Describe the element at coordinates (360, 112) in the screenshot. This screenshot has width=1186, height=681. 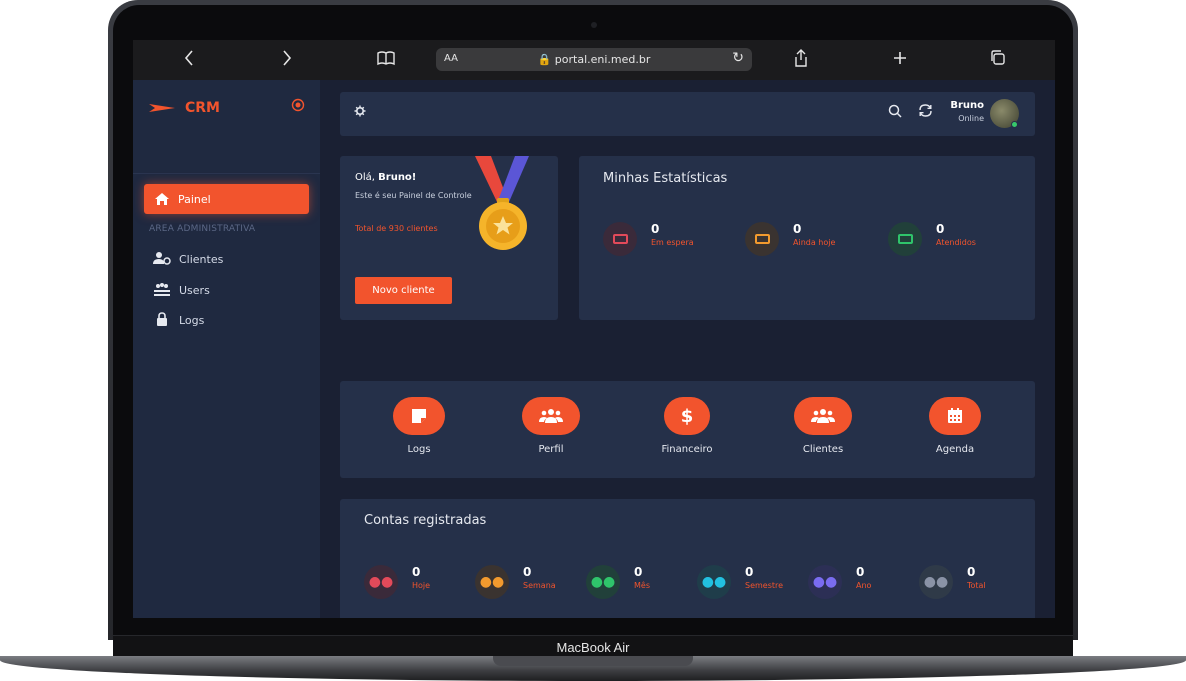
I see `settings-icon` at that location.